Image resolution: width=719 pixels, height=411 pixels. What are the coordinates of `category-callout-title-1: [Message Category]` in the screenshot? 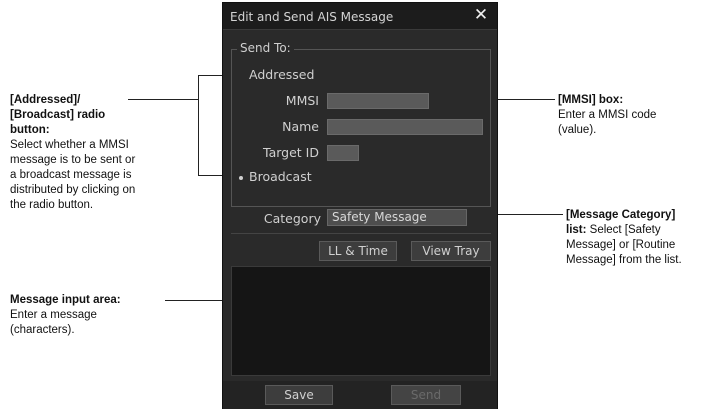 It's located at (621, 215).